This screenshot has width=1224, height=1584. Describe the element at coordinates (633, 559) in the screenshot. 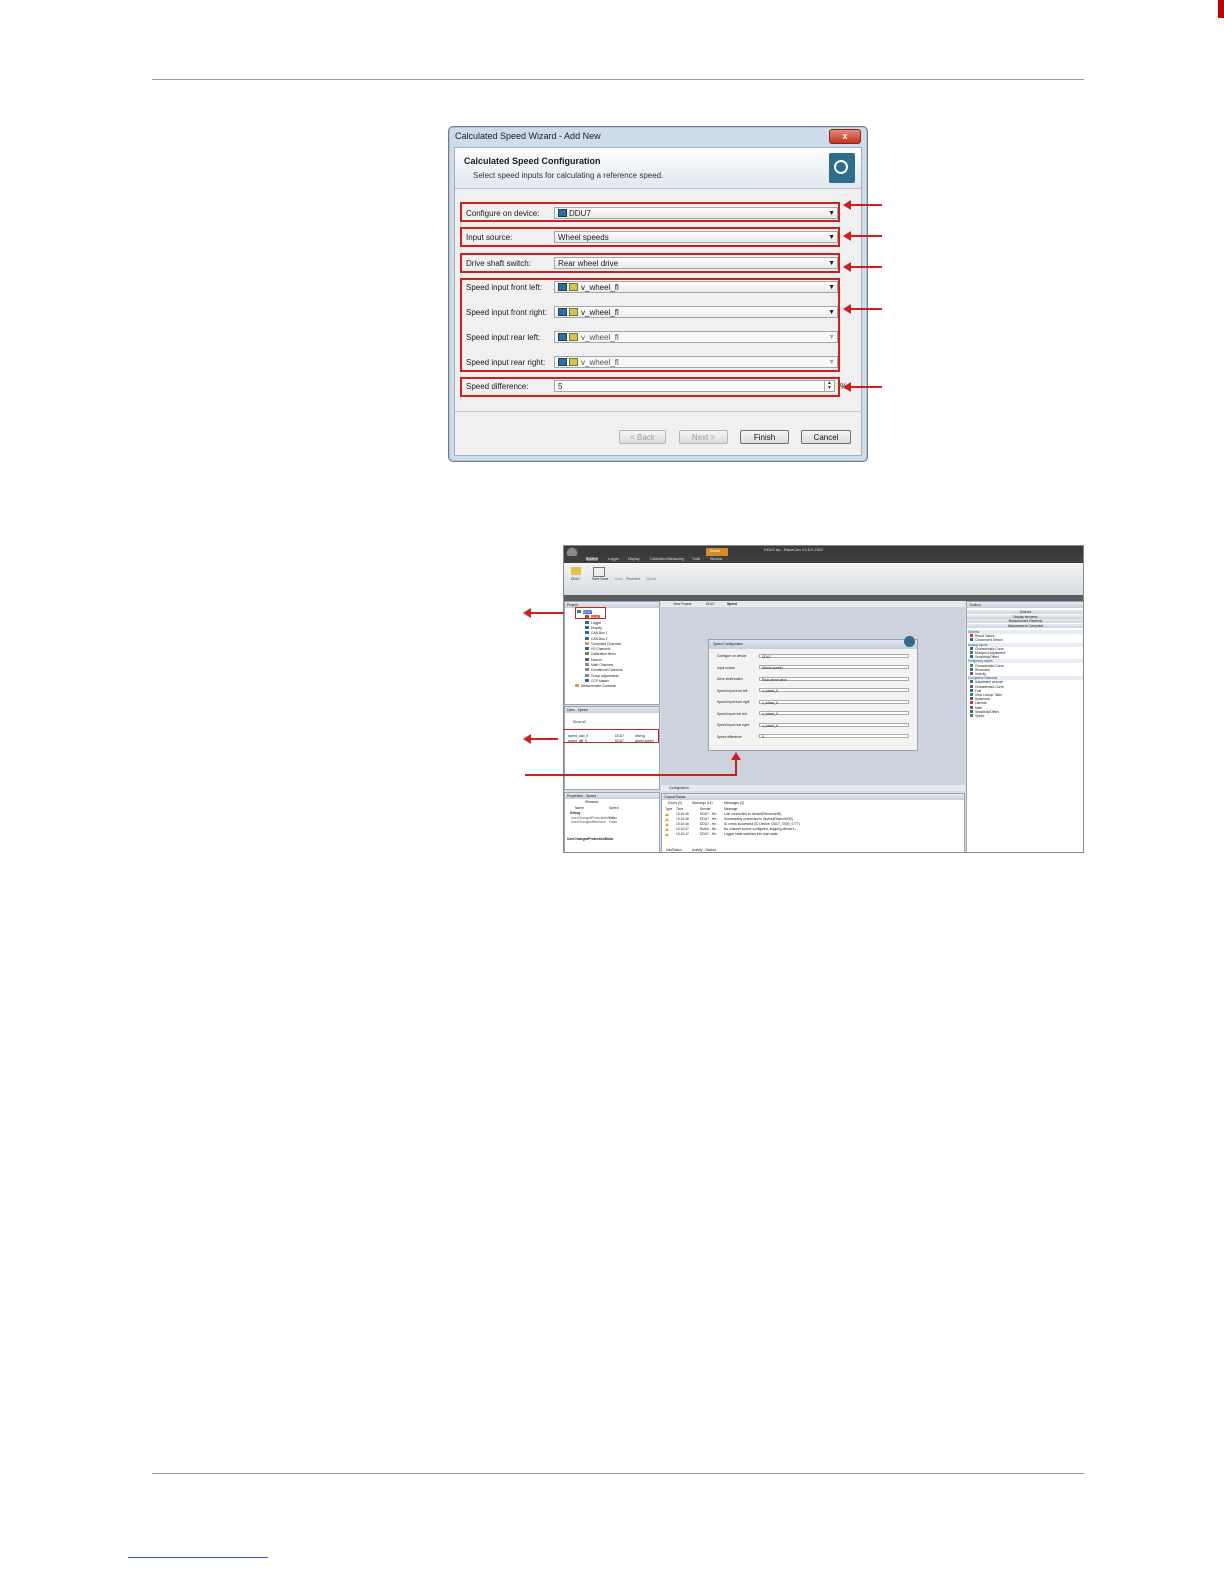

I see `tab-display: Display` at that location.